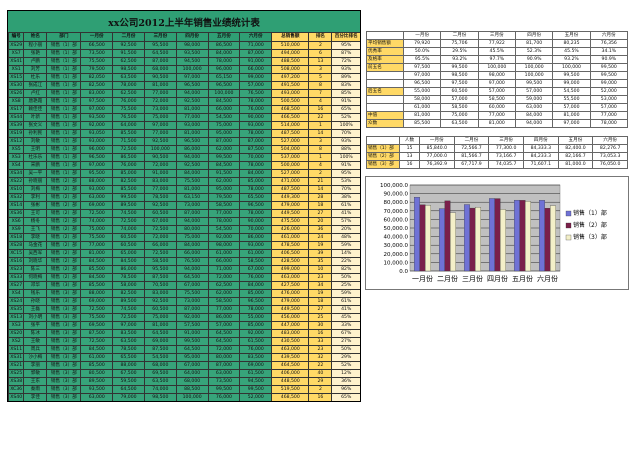 The image size is (640, 450). What do you see at coordinates (497, 278) in the screenshot?
I see `x-tick-label: 四月份` at bounding box center [497, 278].